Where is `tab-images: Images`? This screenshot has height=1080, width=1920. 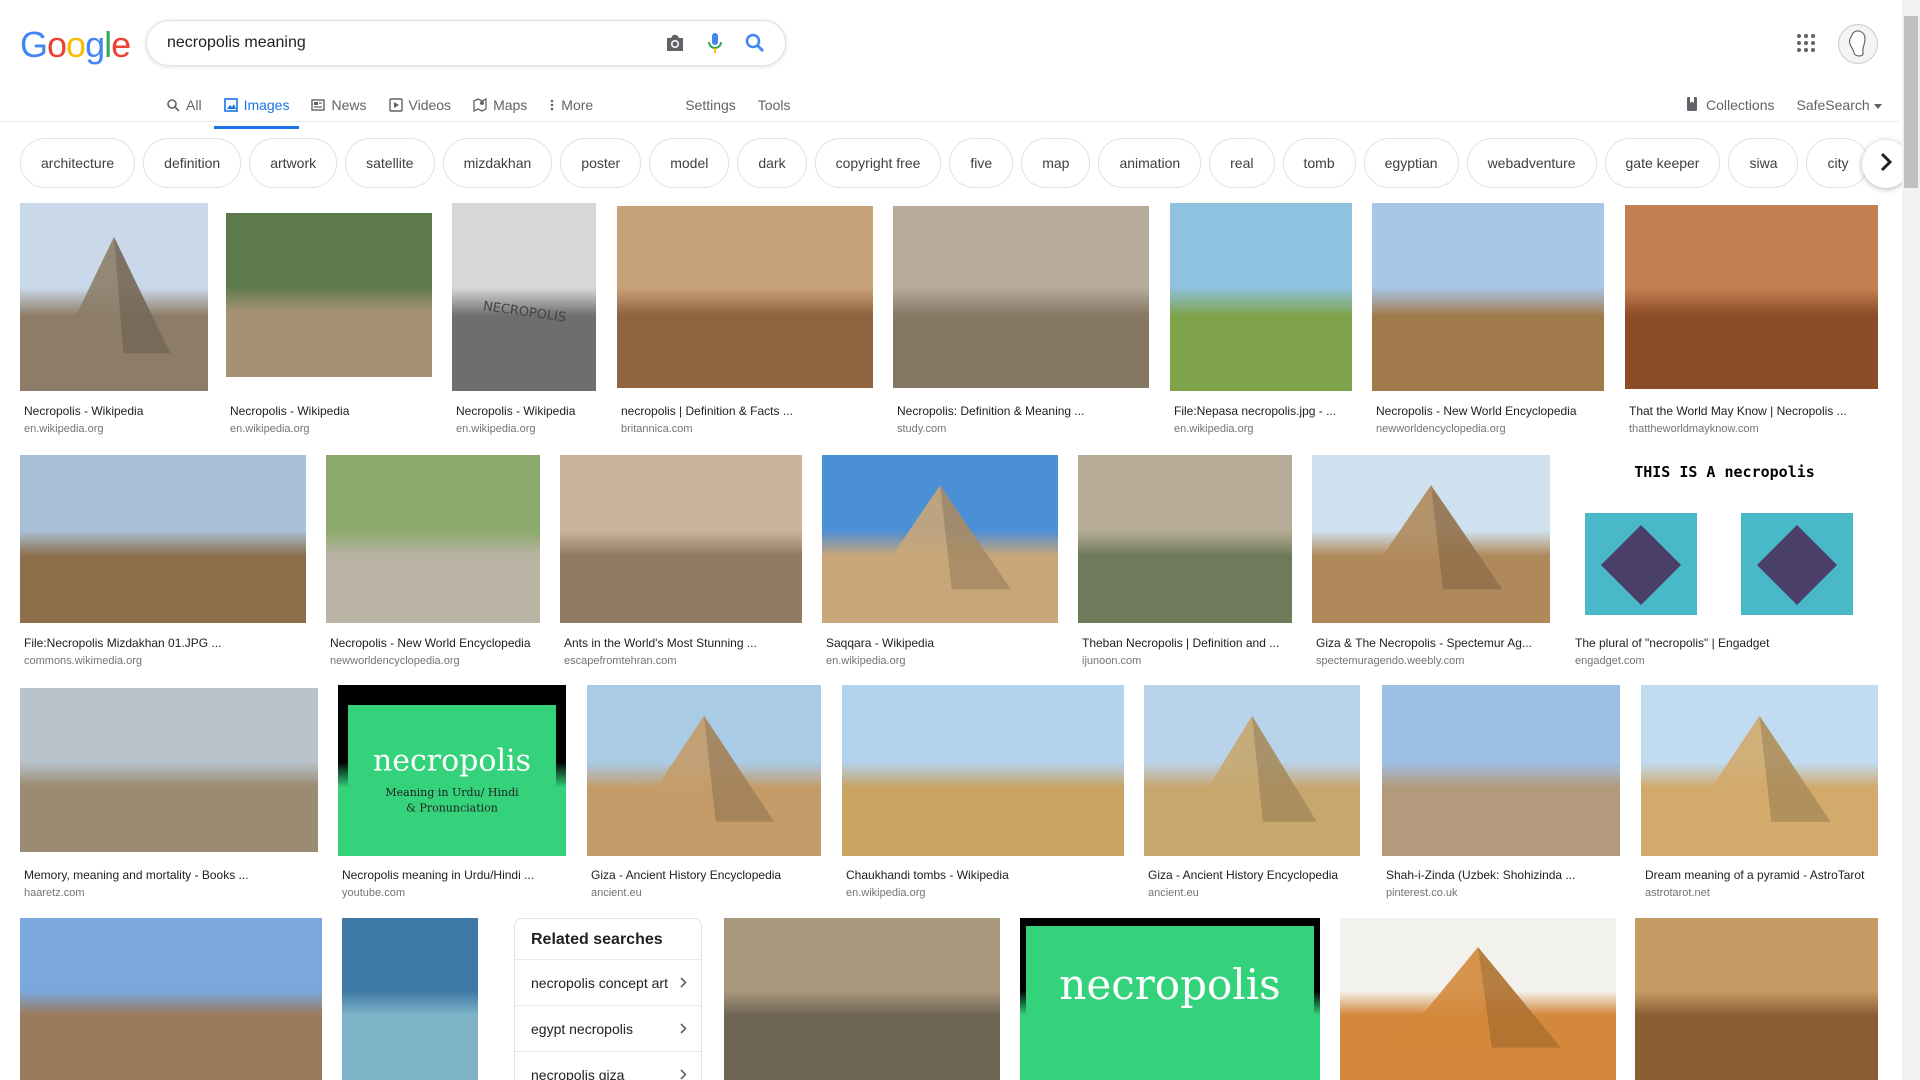
tab-images: Images is located at coordinates (256, 109).